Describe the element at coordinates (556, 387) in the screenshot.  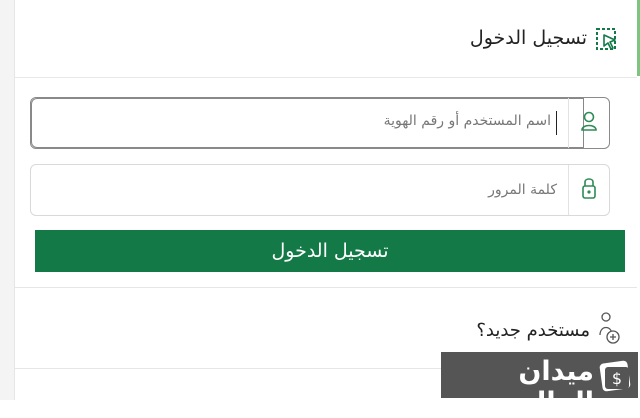
I see `watermark-text: ميدان المال` at that location.